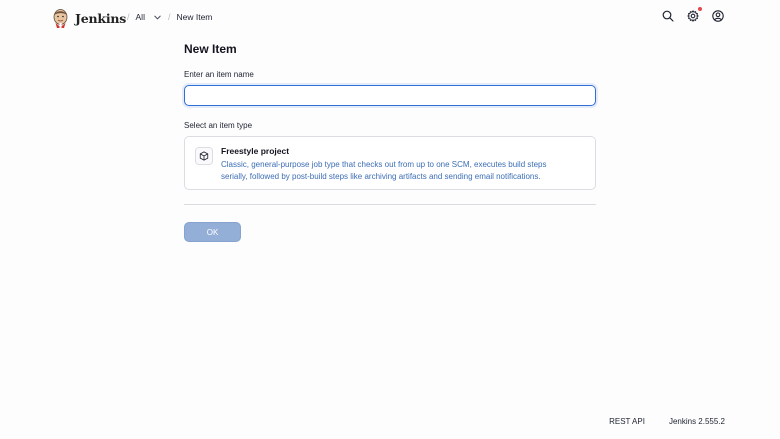 The image size is (780, 439). What do you see at coordinates (697, 421) in the screenshot?
I see `jenkins-version-link: Jenkins 2.555.2` at bounding box center [697, 421].